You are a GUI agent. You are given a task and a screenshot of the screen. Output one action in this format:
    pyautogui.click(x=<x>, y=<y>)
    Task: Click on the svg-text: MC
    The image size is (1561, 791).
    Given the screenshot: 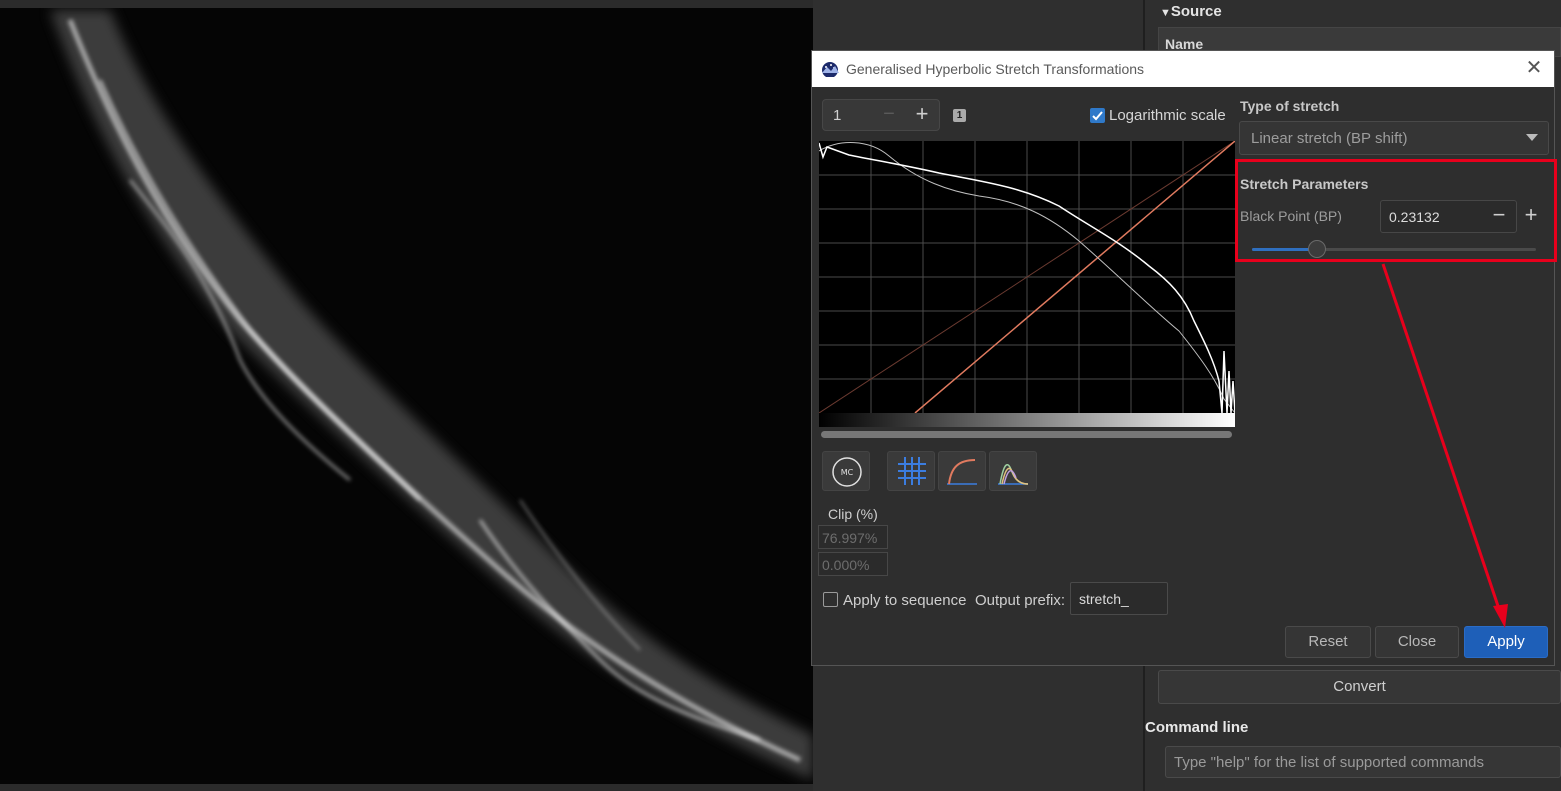 What is the action you would take?
    pyautogui.click(x=847, y=472)
    